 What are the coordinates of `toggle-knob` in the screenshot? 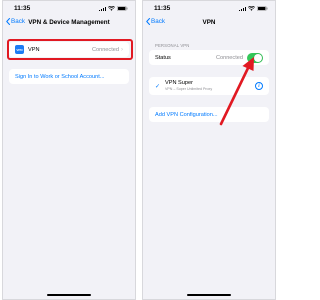 It's located at (258, 57).